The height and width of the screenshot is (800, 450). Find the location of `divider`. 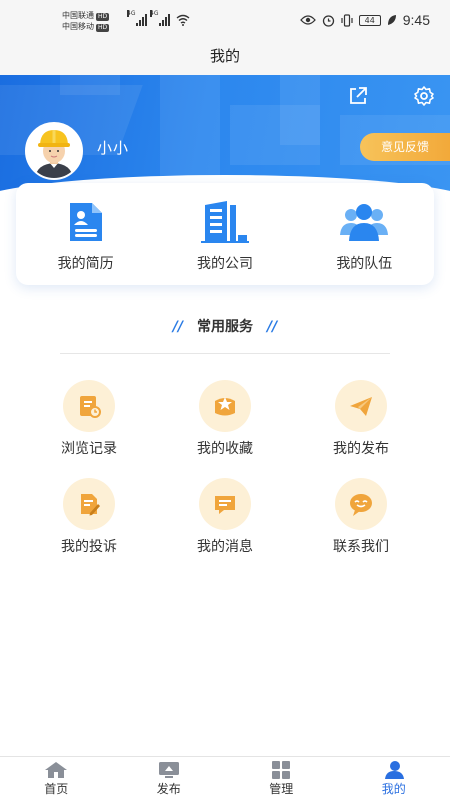

divider is located at coordinates (225, 353).